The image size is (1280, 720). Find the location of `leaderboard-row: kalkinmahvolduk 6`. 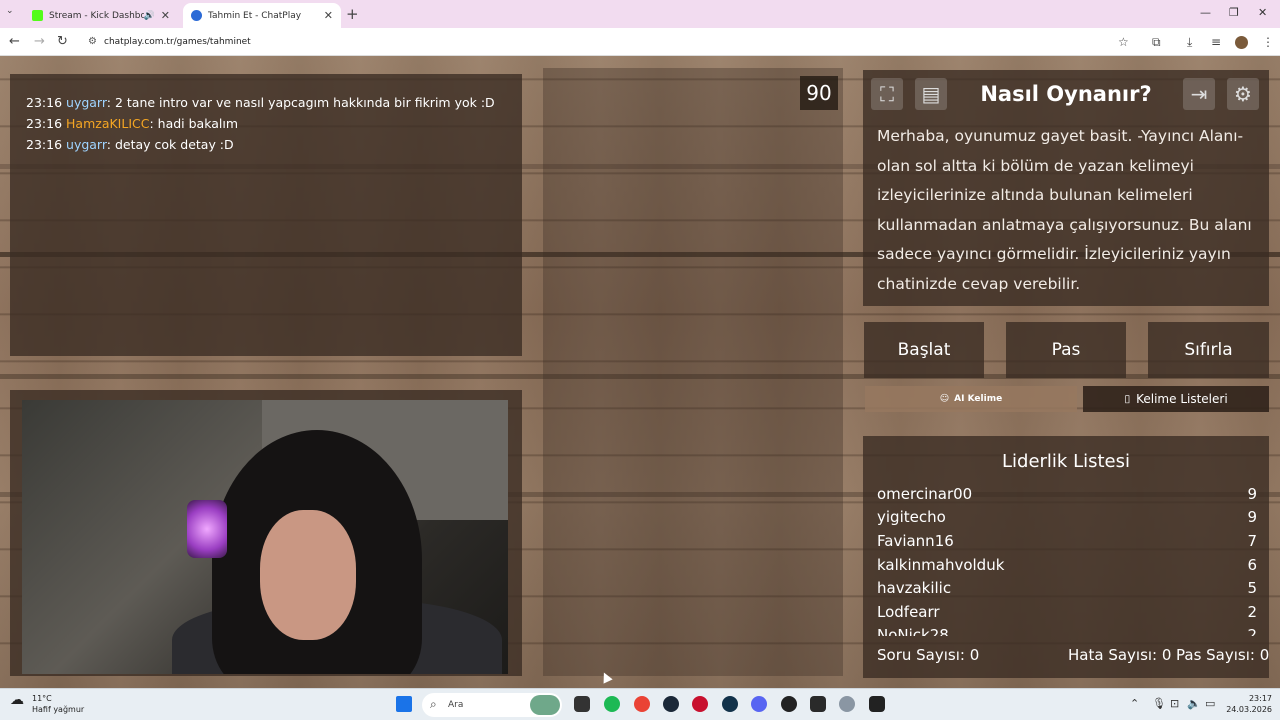

leaderboard-row: kalkinmahvolduk 6 is located at coordinates (1067, 564).